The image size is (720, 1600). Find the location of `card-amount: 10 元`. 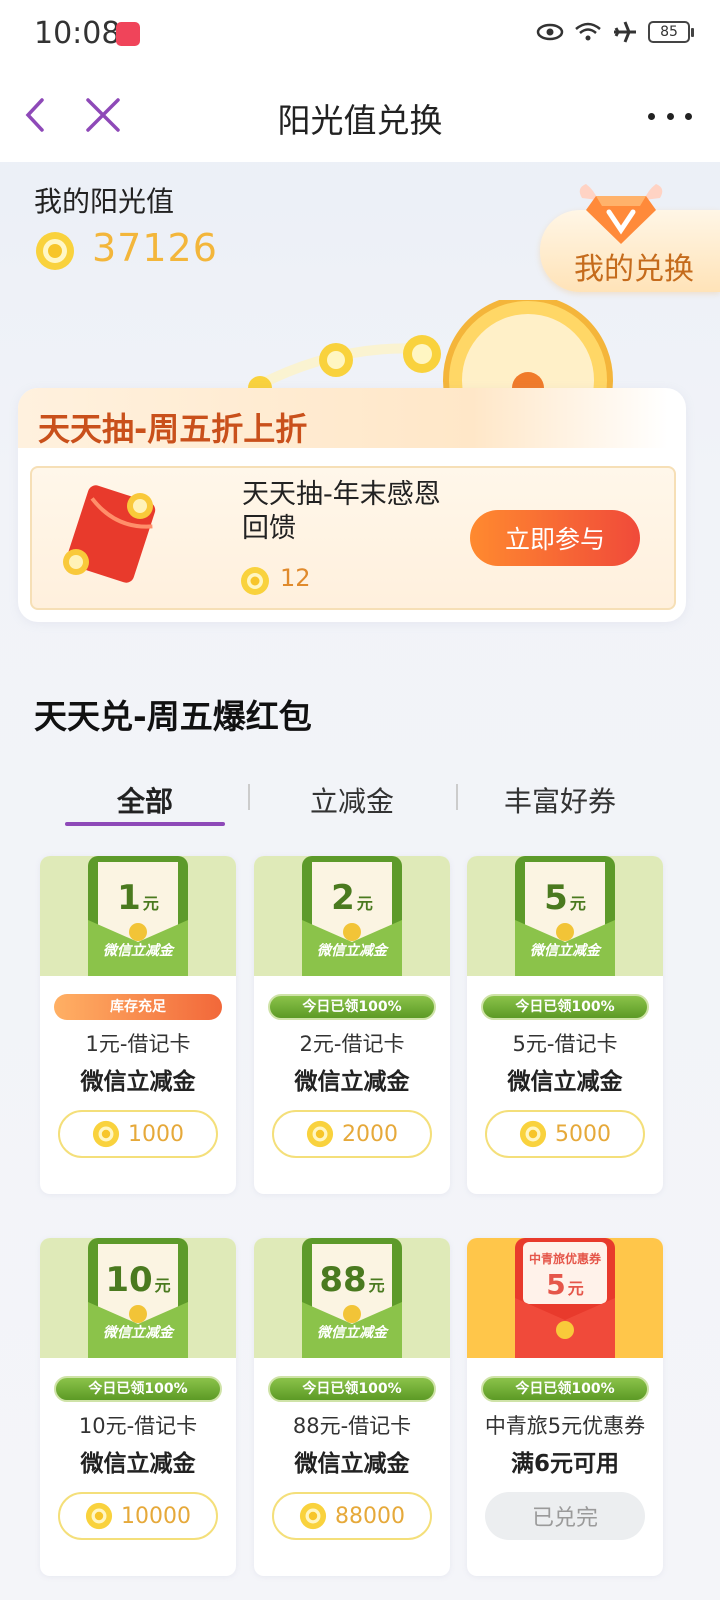

card-amount: 10 元 is located at coordinates (138, 1280).